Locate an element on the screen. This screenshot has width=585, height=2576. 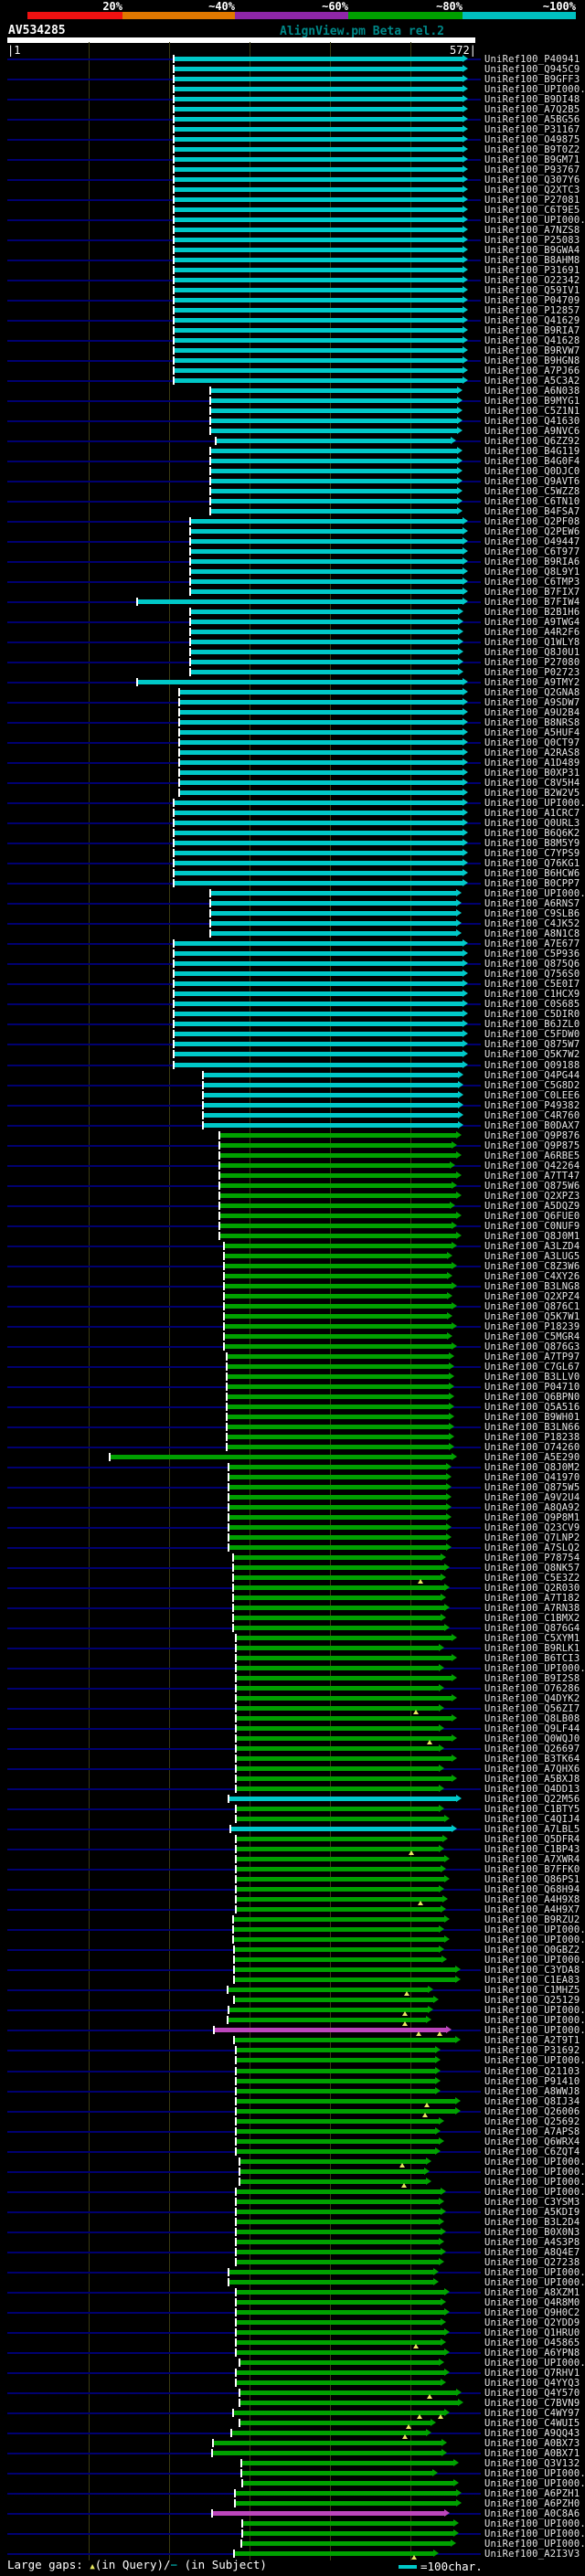
alignment-row: UniRef100_Q8J0M1 is located at coordinates (293, 1236).